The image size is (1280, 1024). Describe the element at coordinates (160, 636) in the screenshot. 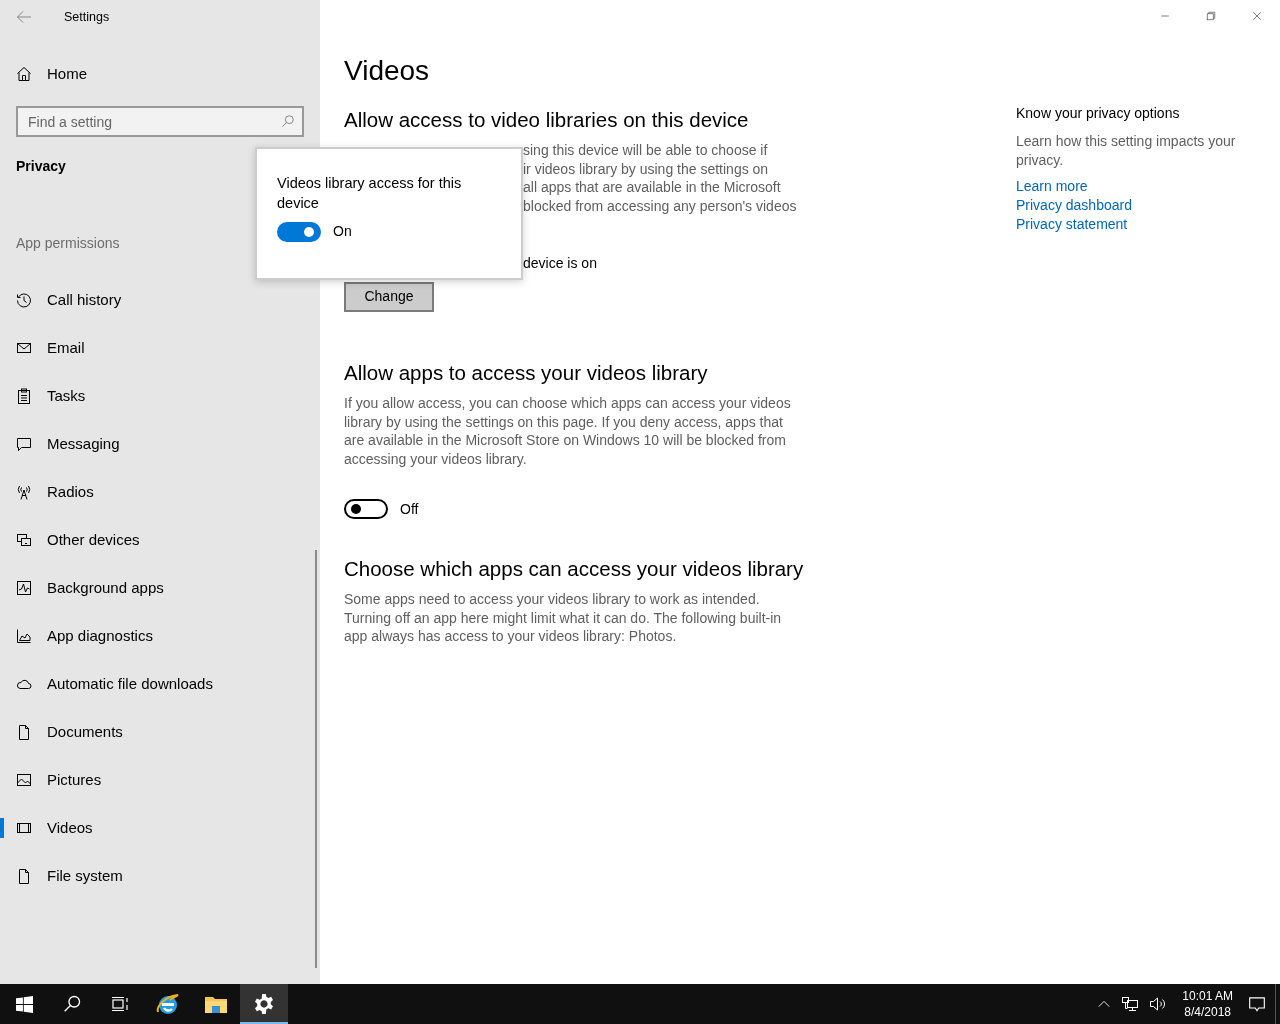

I see `sidebar-item: App diagnostics` at that location.